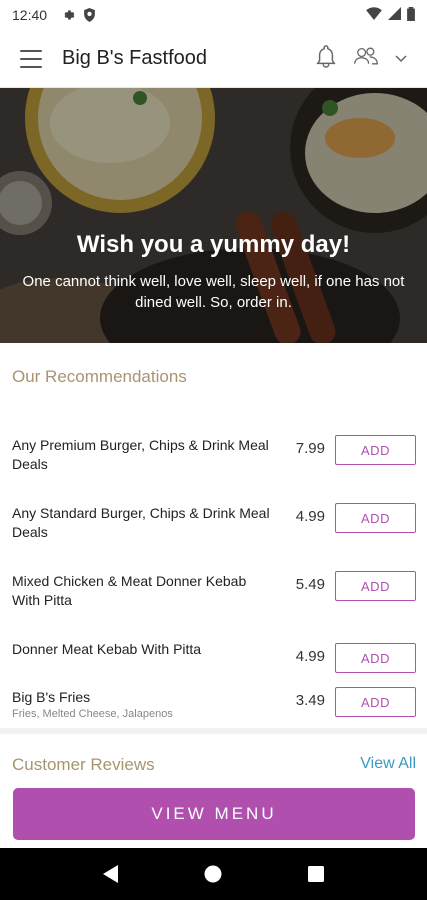 The image size is (427, 900). Describe the element at coordinates (51, 697) in the screenshot. I see `item-name: Big B's Fries` at that location.